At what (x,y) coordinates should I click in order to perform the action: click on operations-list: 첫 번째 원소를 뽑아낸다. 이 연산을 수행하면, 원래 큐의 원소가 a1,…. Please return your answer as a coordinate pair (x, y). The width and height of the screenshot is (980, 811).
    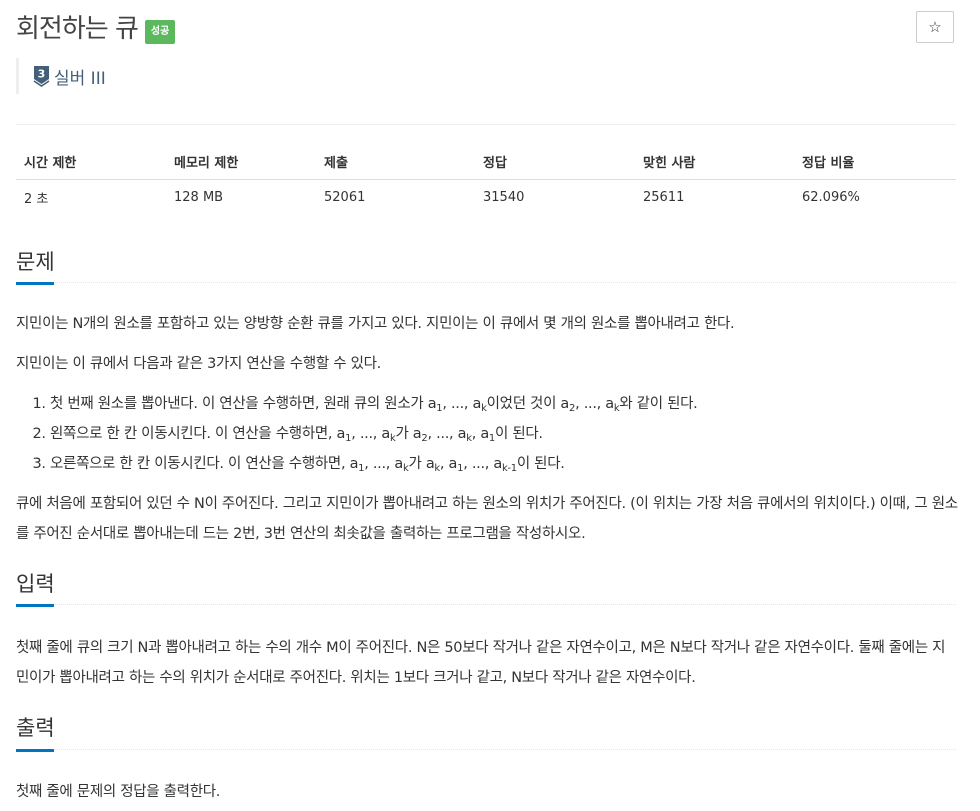
    Looking at the image, I should click on (498, 434).